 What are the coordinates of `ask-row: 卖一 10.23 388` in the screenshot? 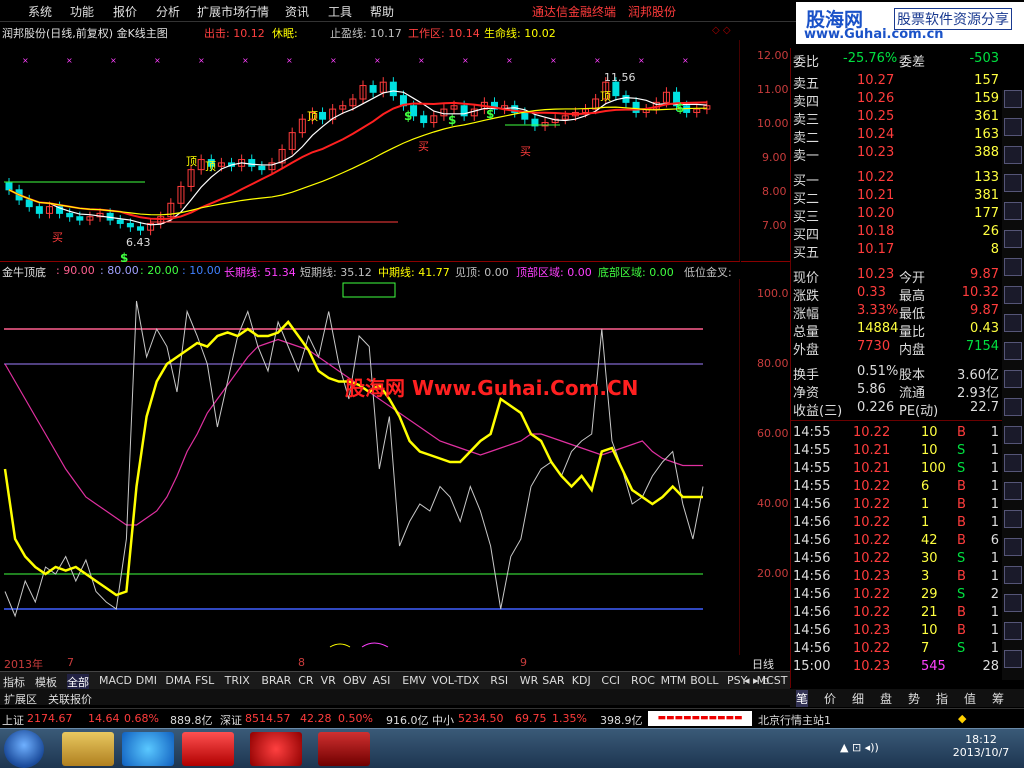 It's located at (897, 154).